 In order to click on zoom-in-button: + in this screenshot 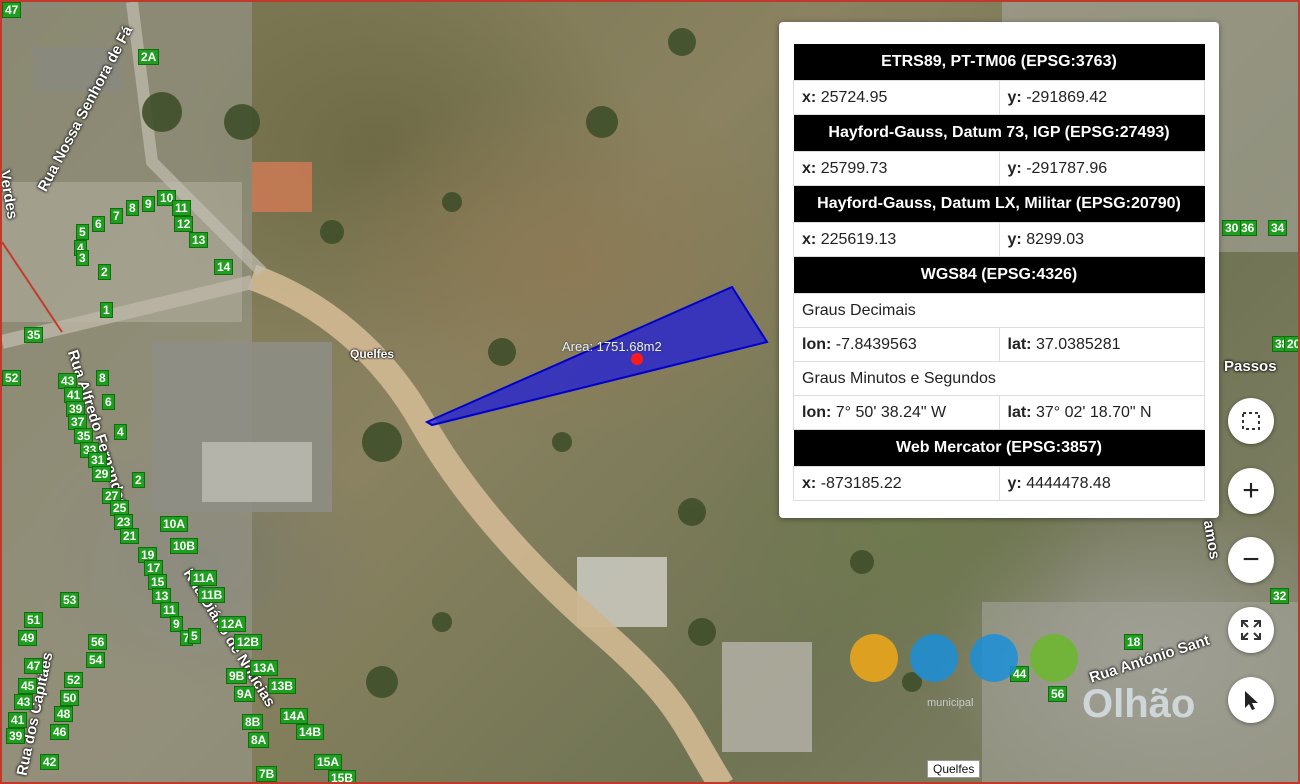, I will do `click(1251, 491)`.